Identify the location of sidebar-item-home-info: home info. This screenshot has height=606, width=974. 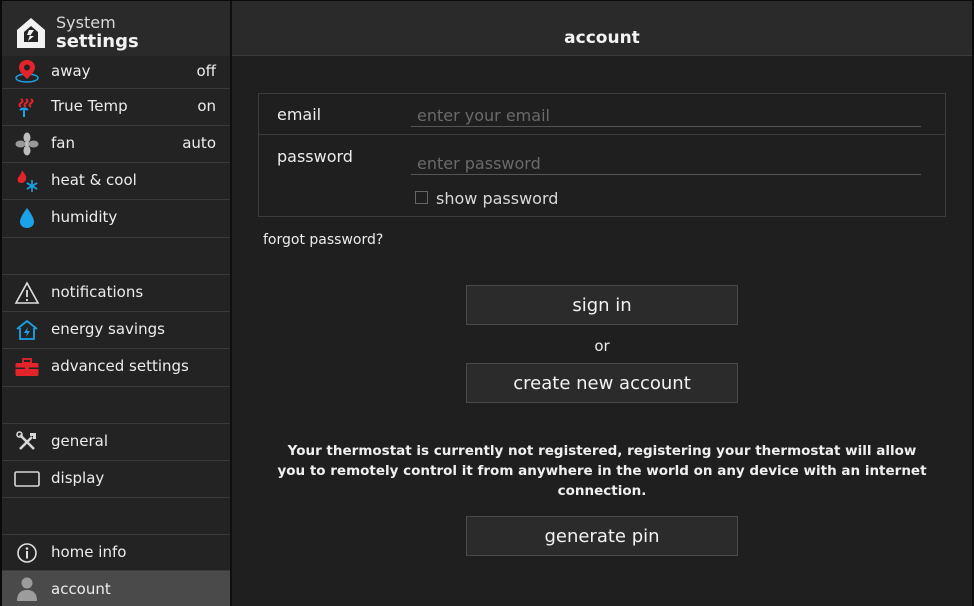
(116, 553).